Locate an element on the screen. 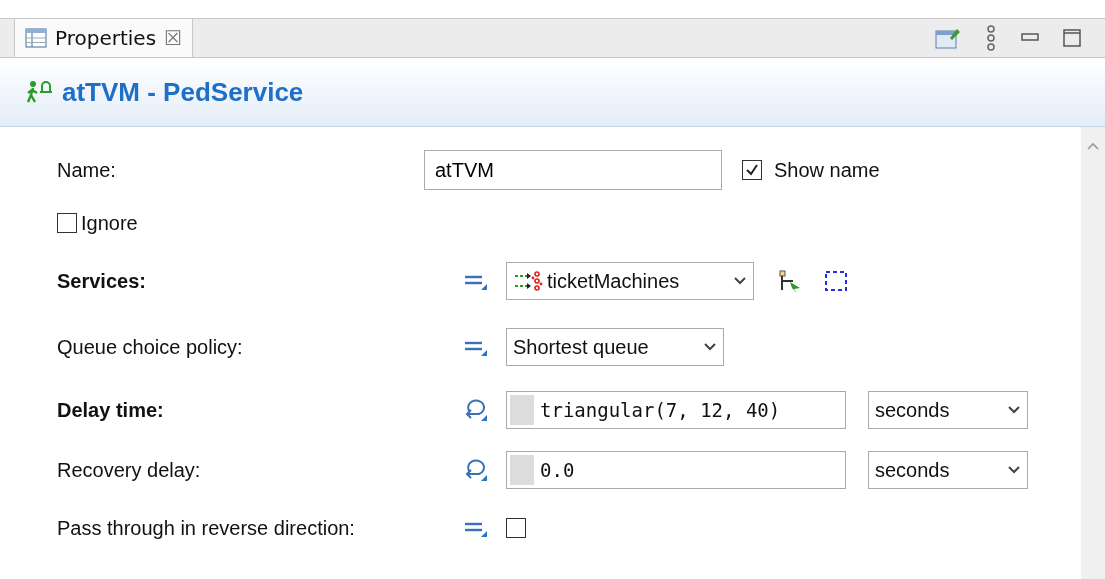 Image resolution: width=1105 pixels, height=579 pixels. checkbox-label: Ignore is located at coordinates (109, 223).